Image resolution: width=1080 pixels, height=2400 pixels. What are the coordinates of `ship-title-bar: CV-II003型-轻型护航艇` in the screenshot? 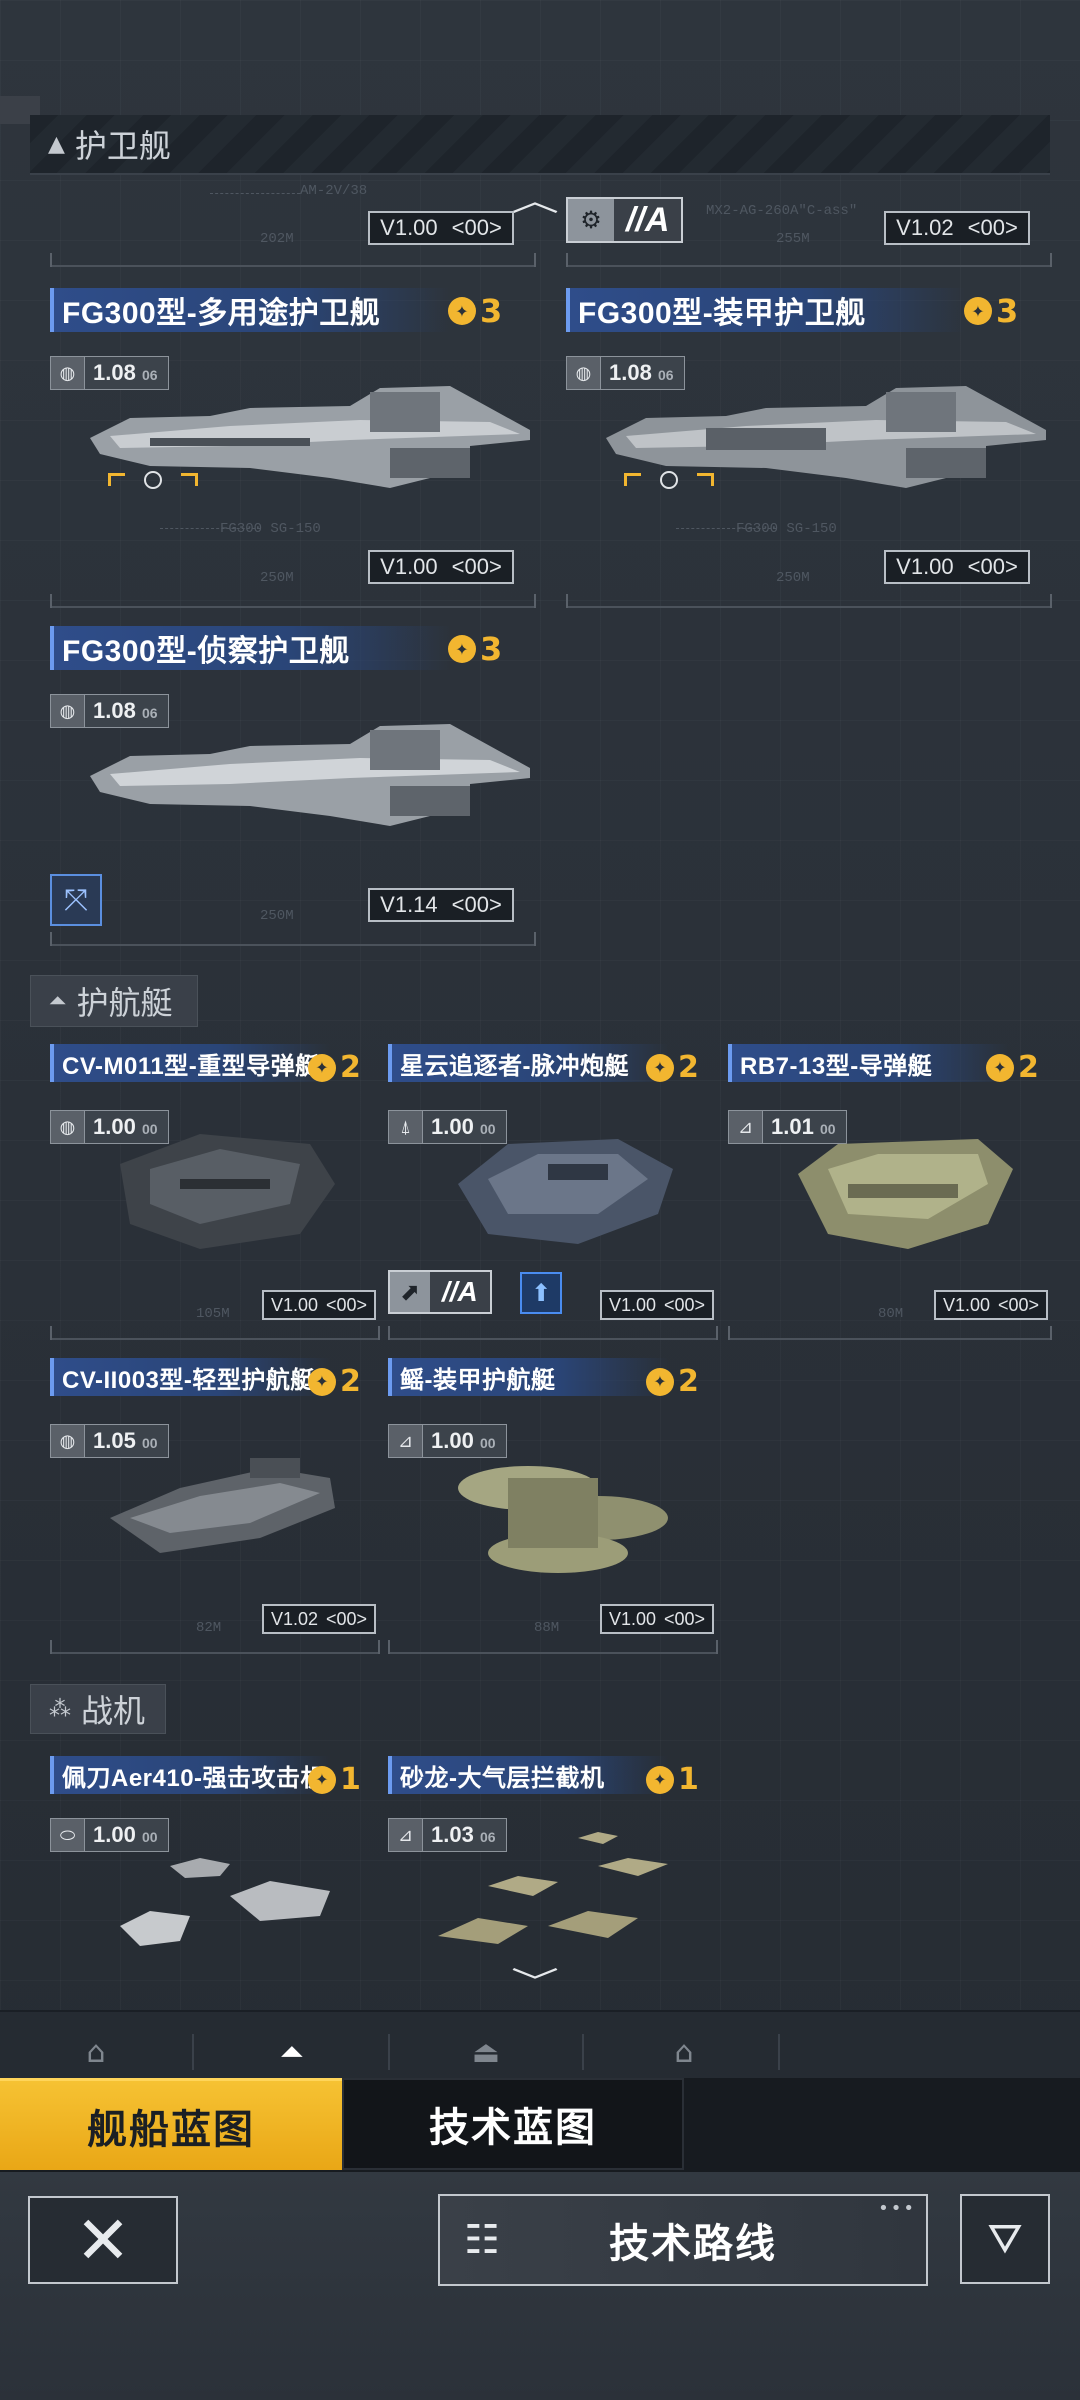 It's located at (190, 1377).